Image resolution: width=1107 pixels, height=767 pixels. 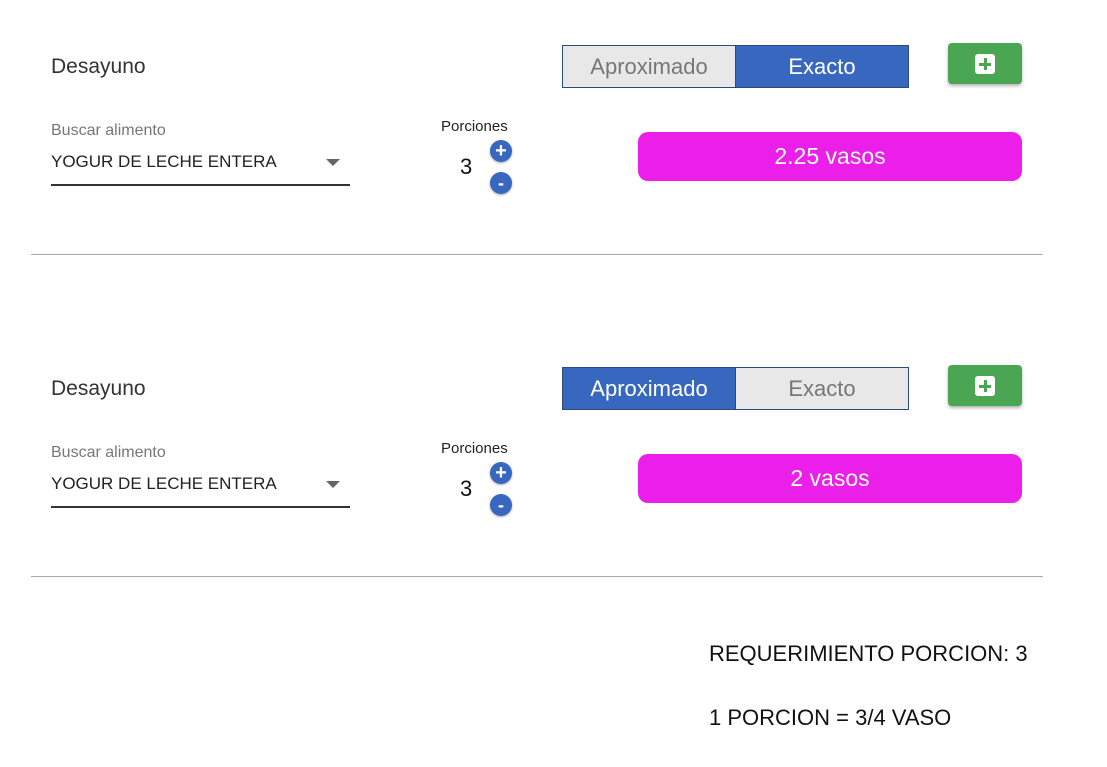 What do you see at coordinates (830, 717) in the screenshot?
I see `portion-equivalence-note: 1 PORCION = 3/4 VASO` at bounding box center [830, 717].